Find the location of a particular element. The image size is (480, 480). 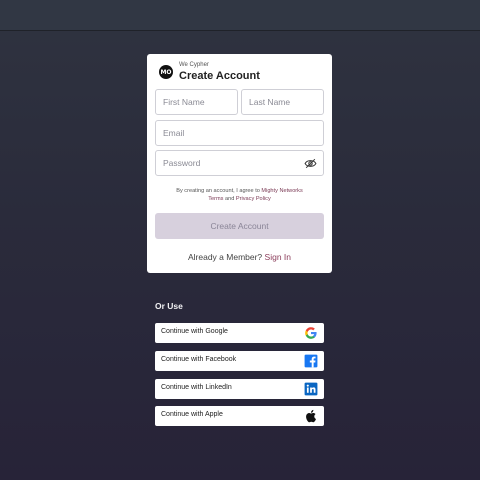

continue-with-apple-button: Continue with Apple is located at coordinates (239, 416).